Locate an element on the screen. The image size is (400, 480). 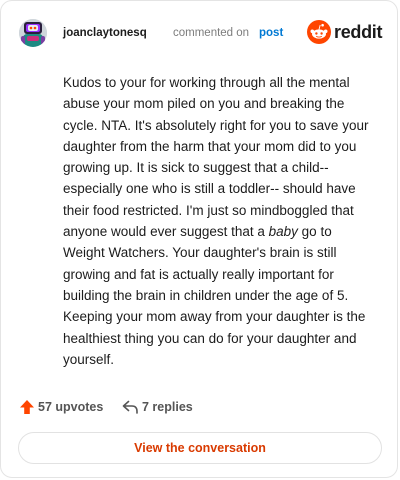
upvote-count: 57 upvotes is located at coordinates (71, 407).